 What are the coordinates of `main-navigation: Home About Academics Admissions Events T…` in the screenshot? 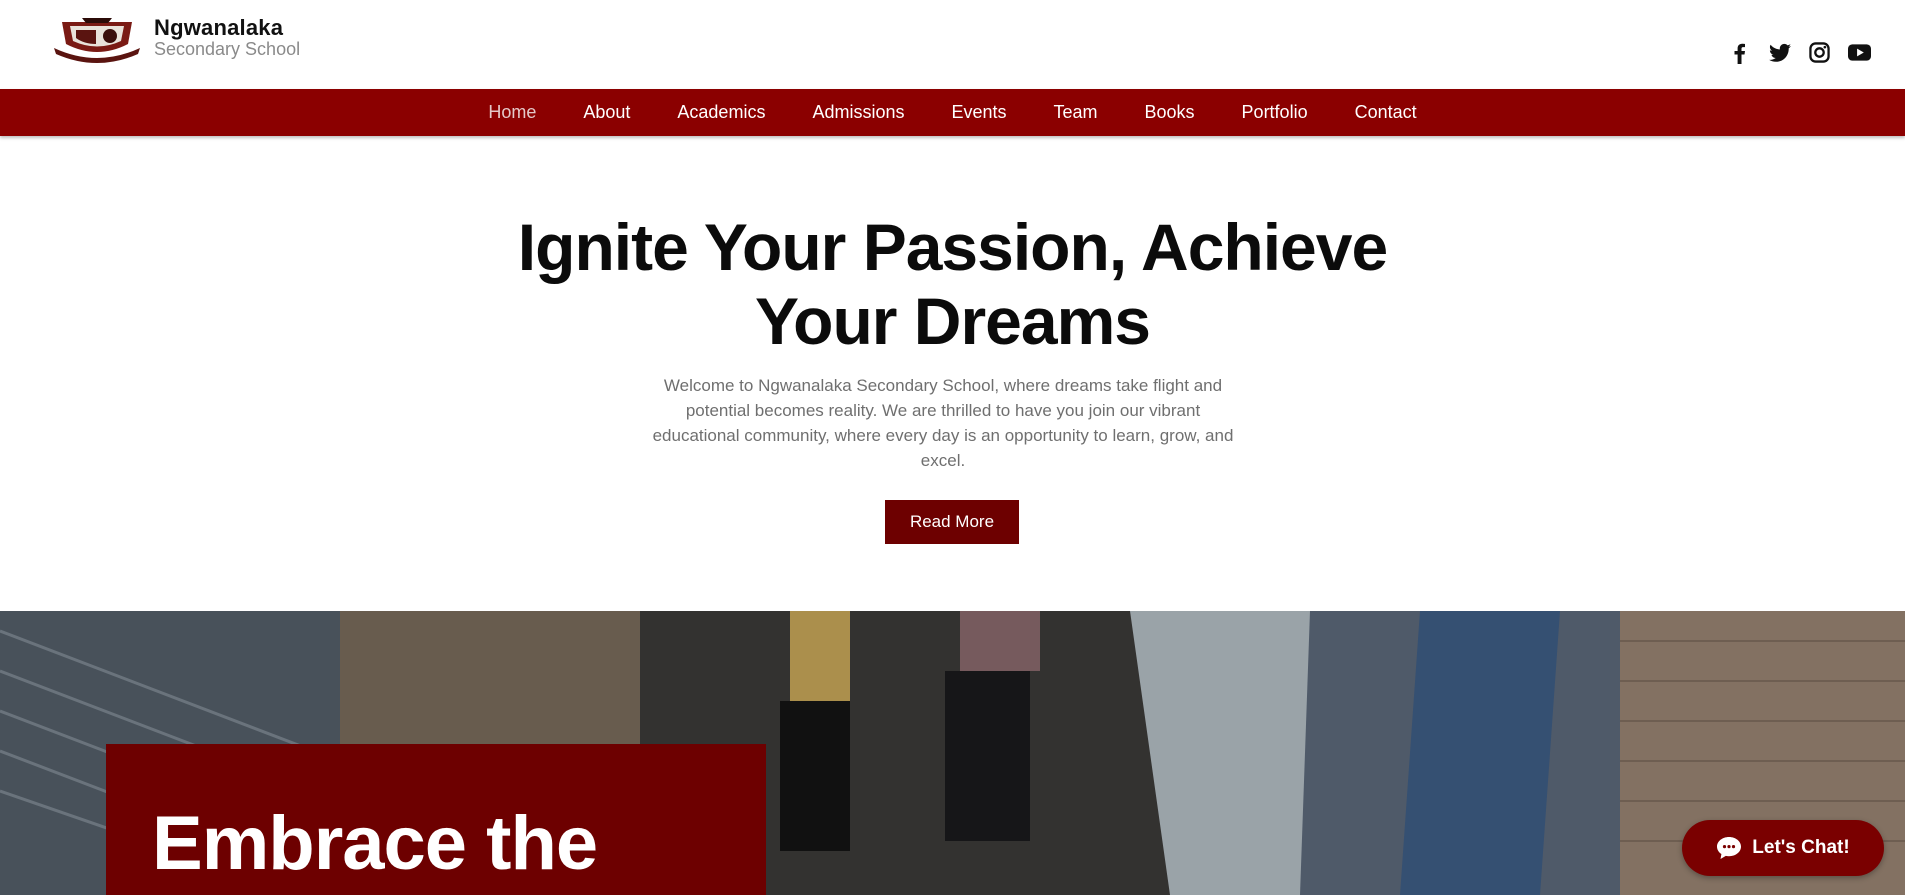 It's located at (952, 112).